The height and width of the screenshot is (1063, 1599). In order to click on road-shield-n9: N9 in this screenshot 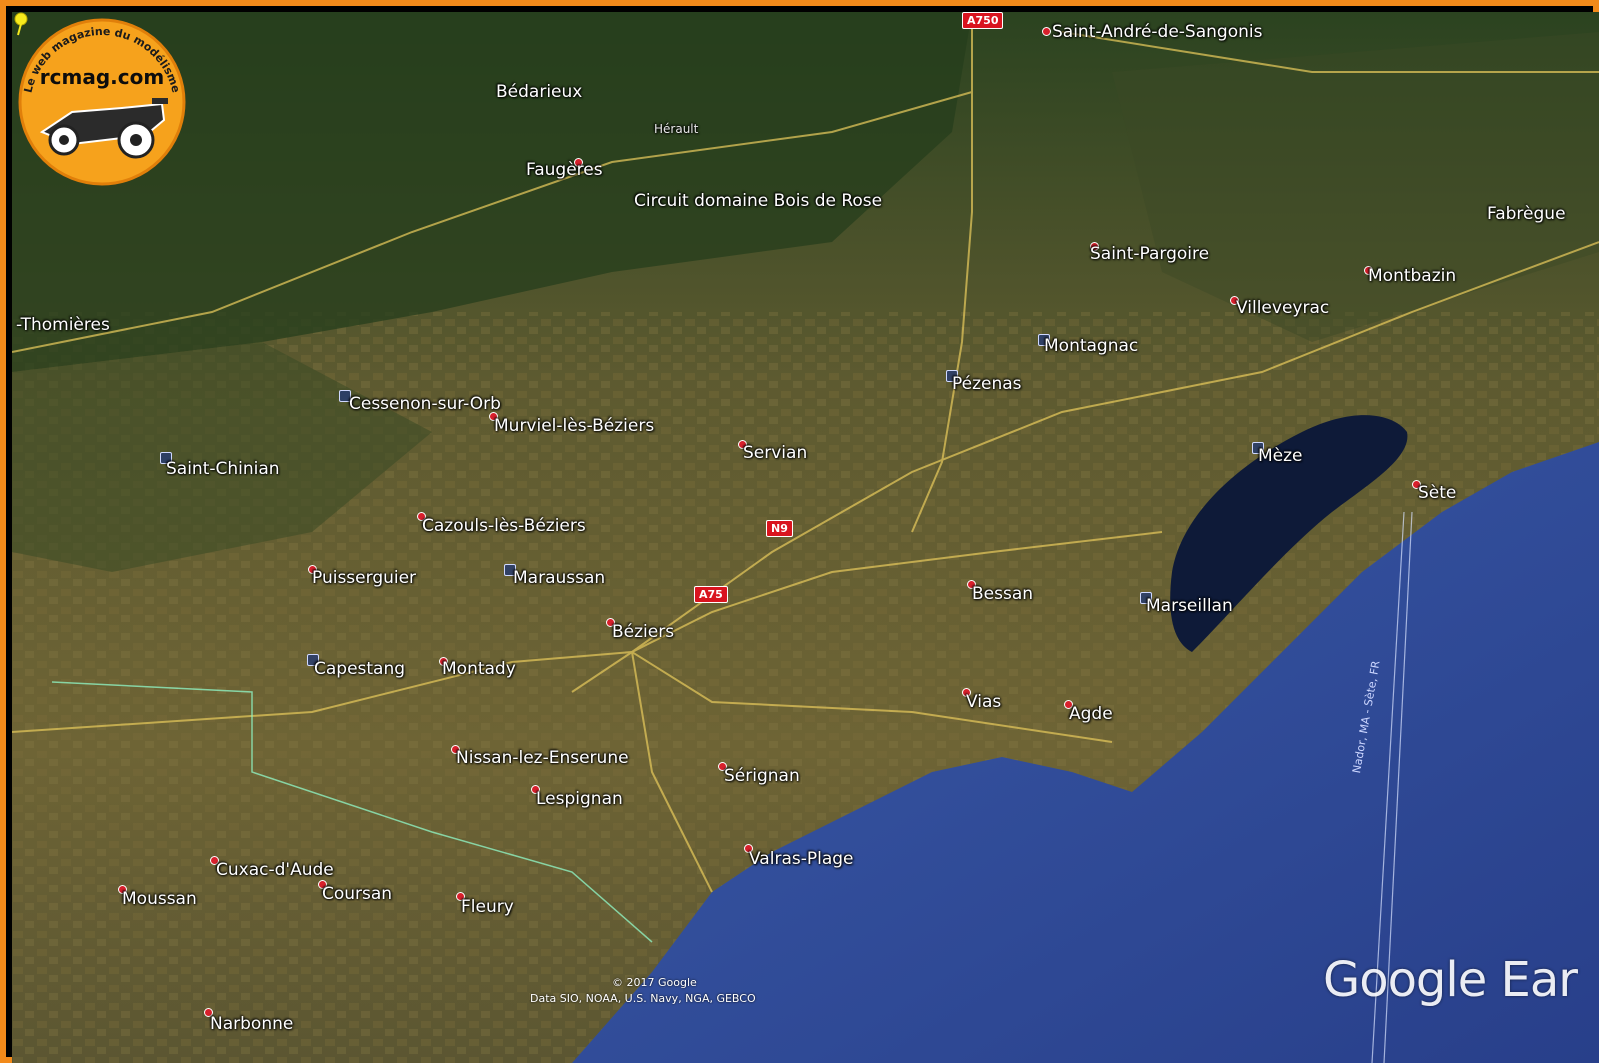, I will do `click(779, 528)`.